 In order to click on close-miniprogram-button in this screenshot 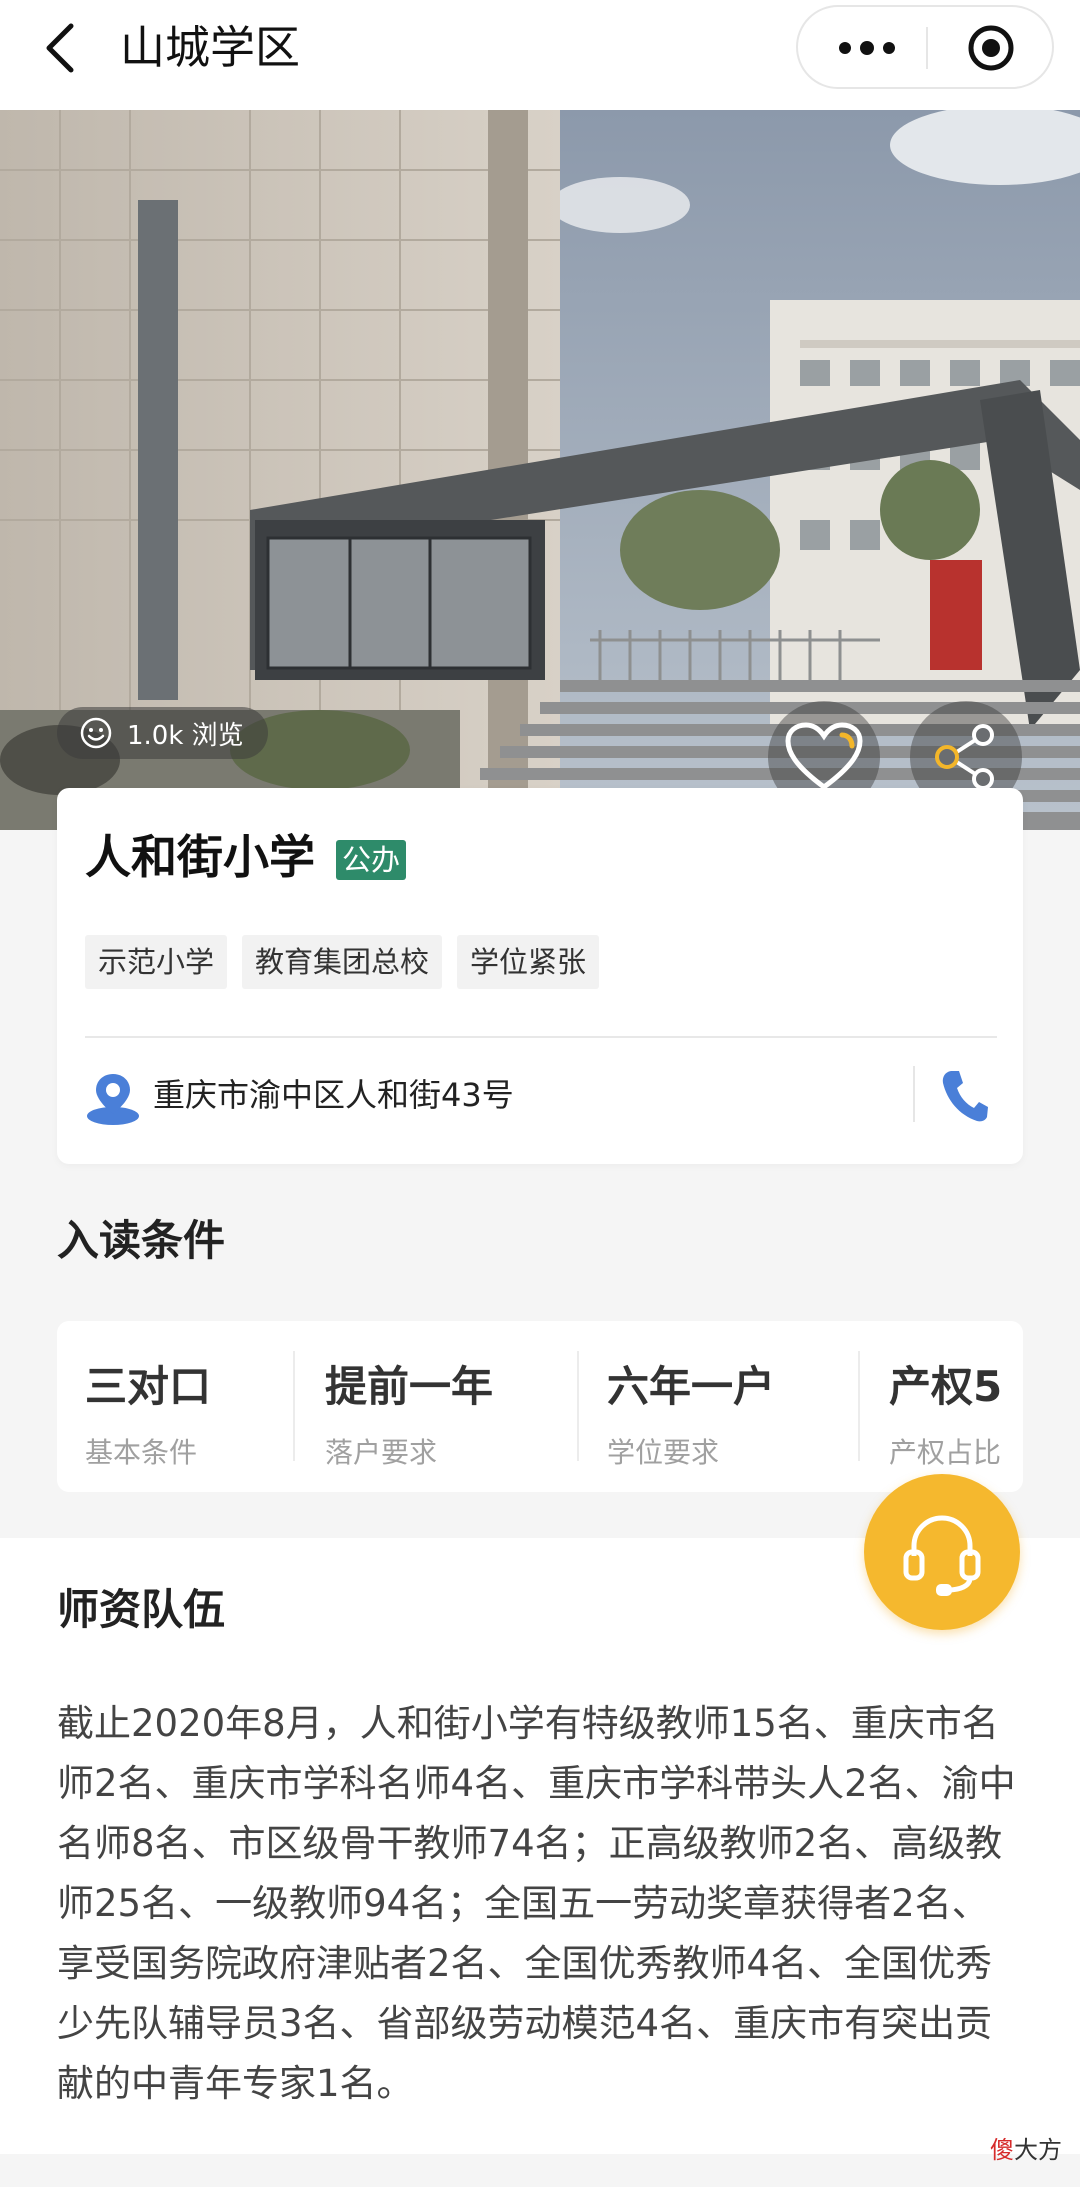, I will do `click(991, 48)`.